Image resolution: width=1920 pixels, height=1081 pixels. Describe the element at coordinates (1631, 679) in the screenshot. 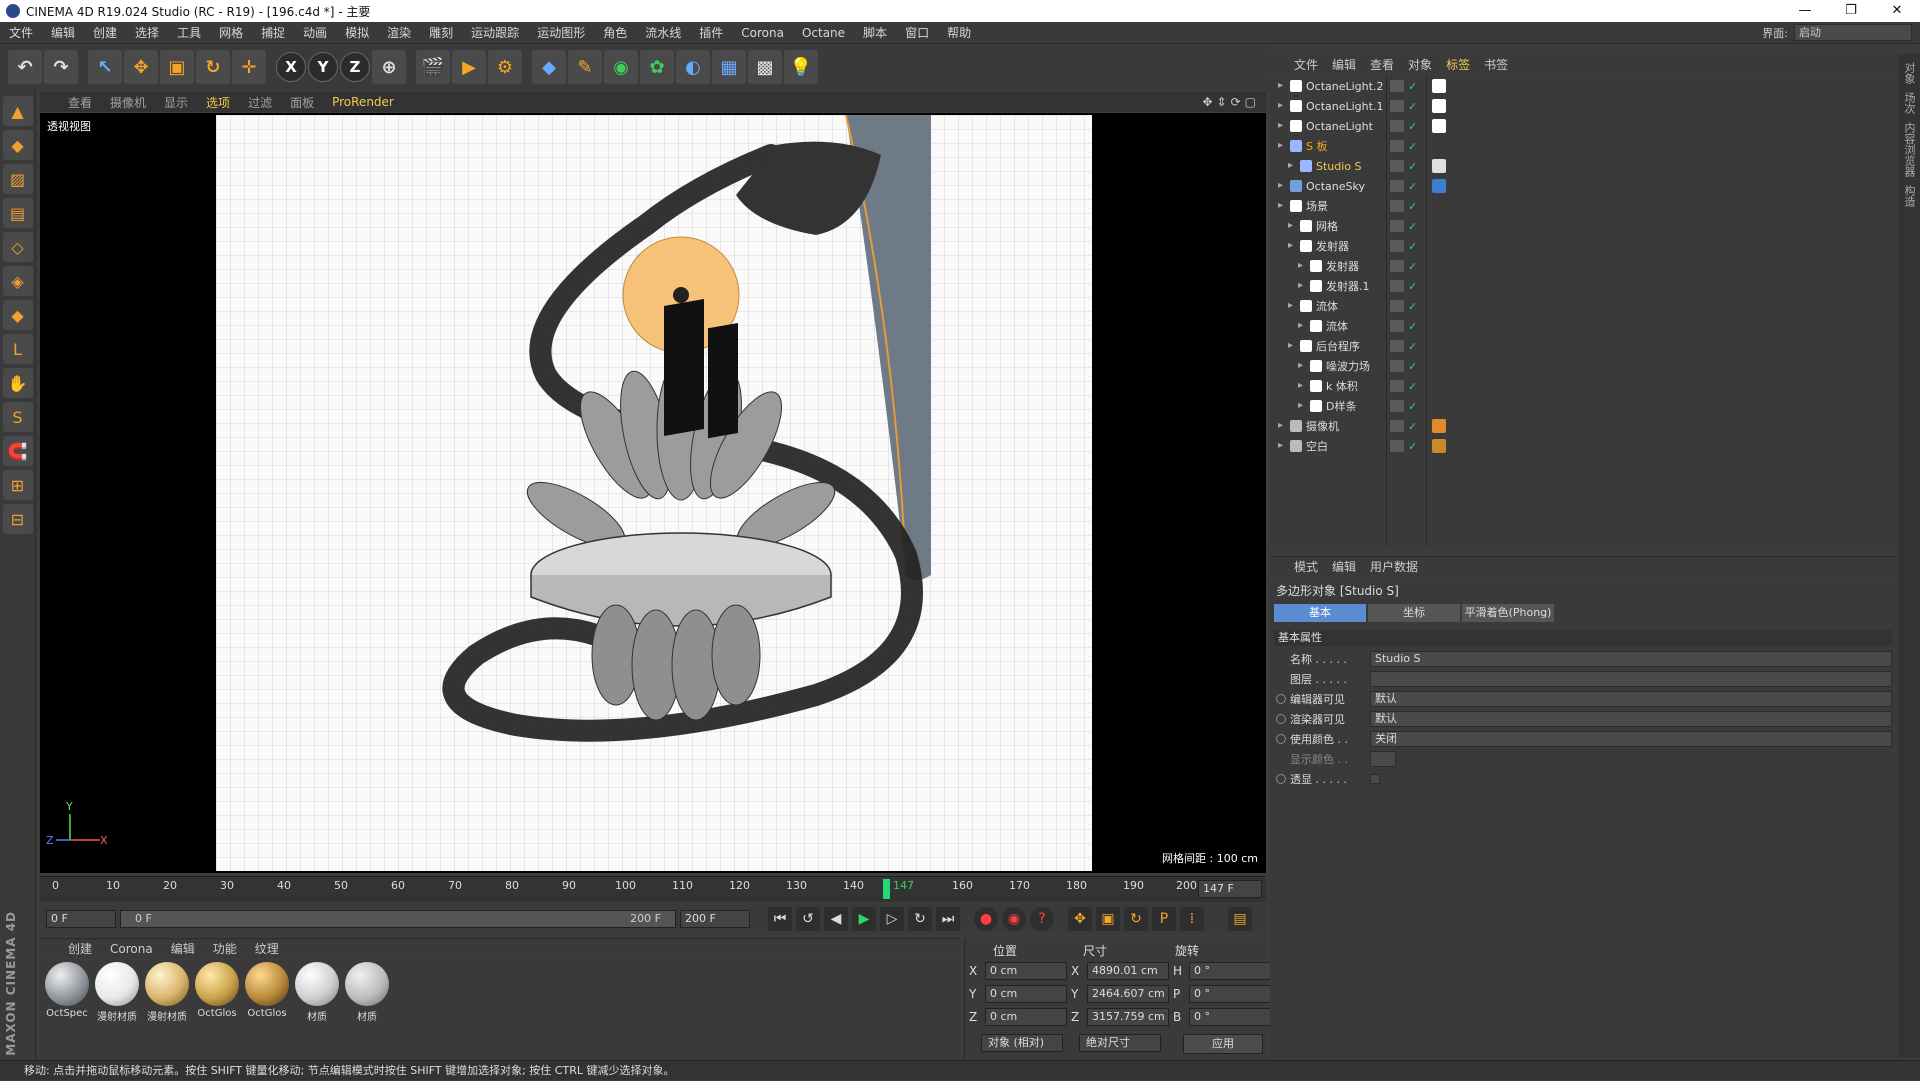

I see `layer-field` at that location.